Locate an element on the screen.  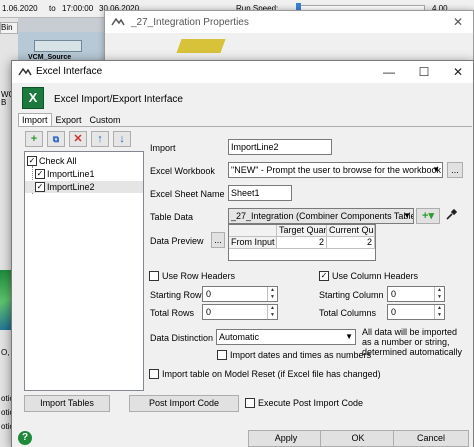
import-label: Import is located at coordinates (163, 148).